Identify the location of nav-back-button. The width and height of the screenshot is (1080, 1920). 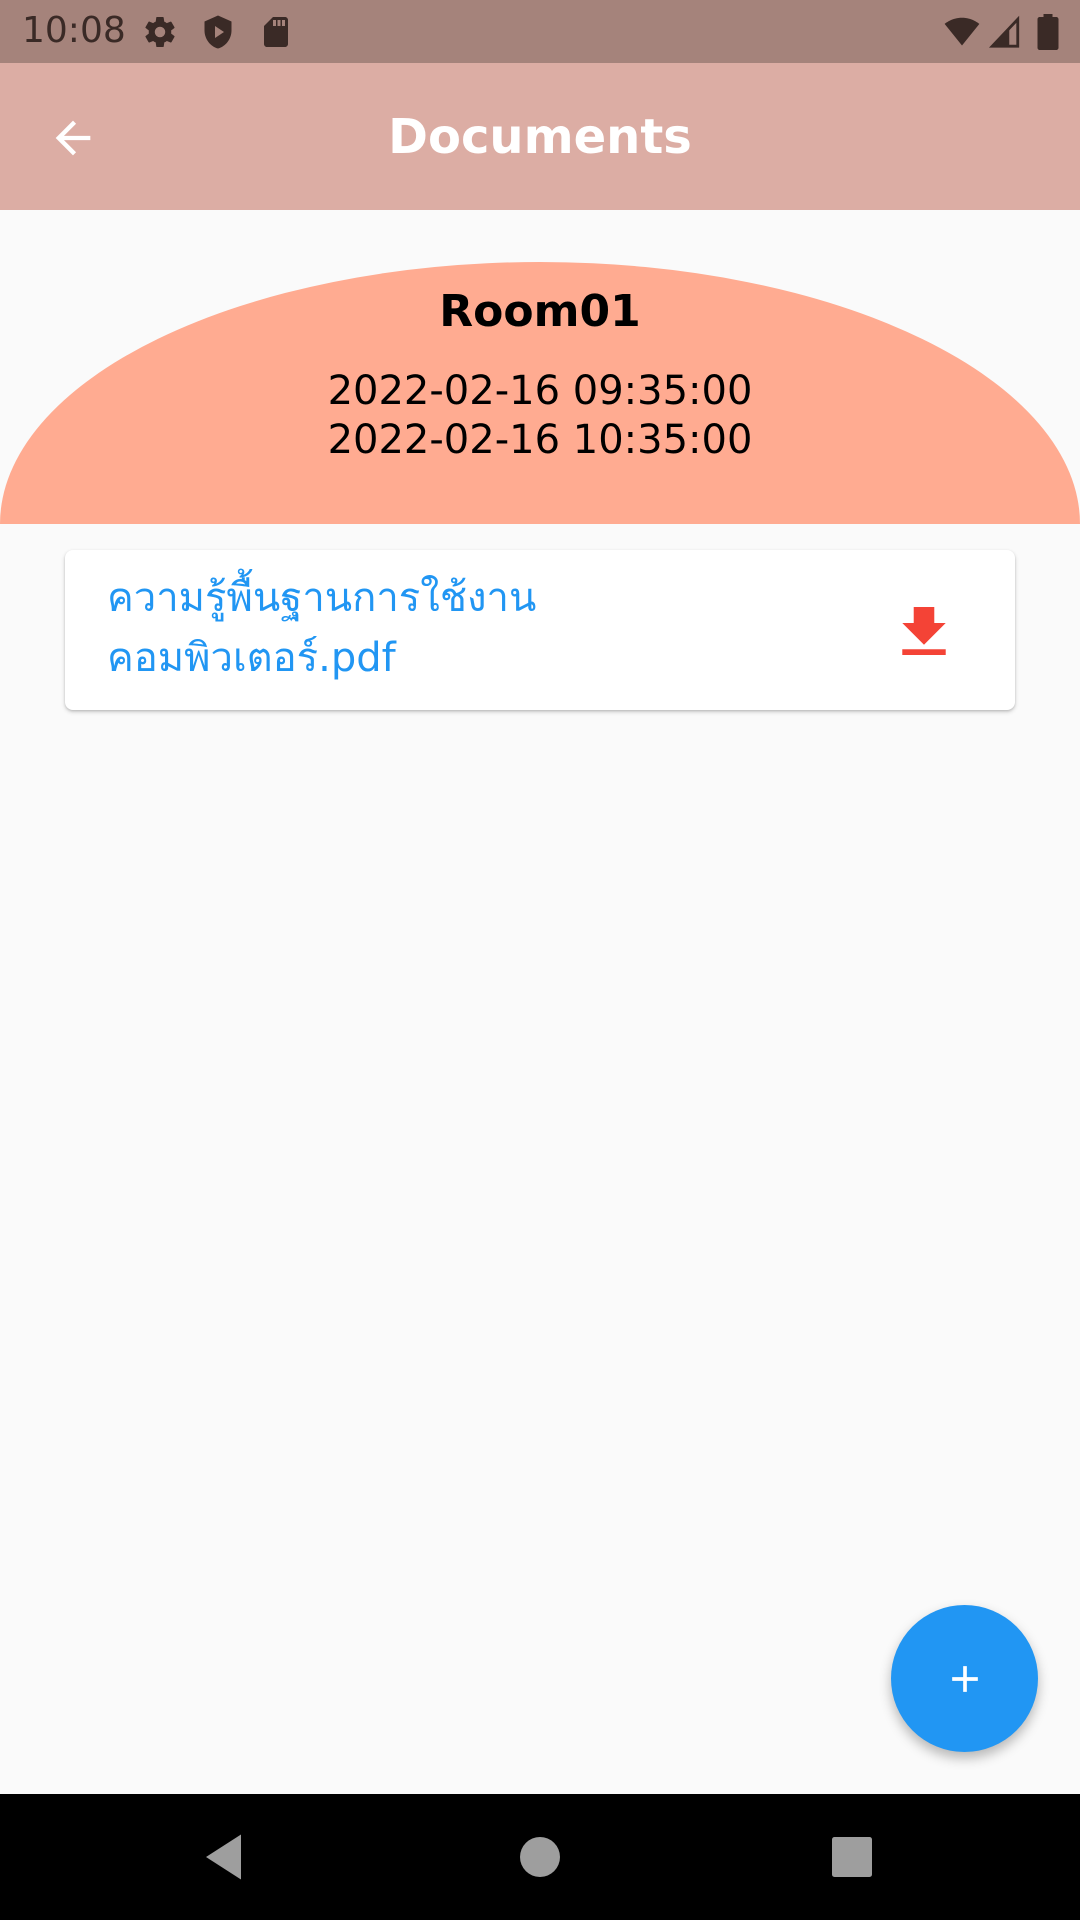
(226, 1857).